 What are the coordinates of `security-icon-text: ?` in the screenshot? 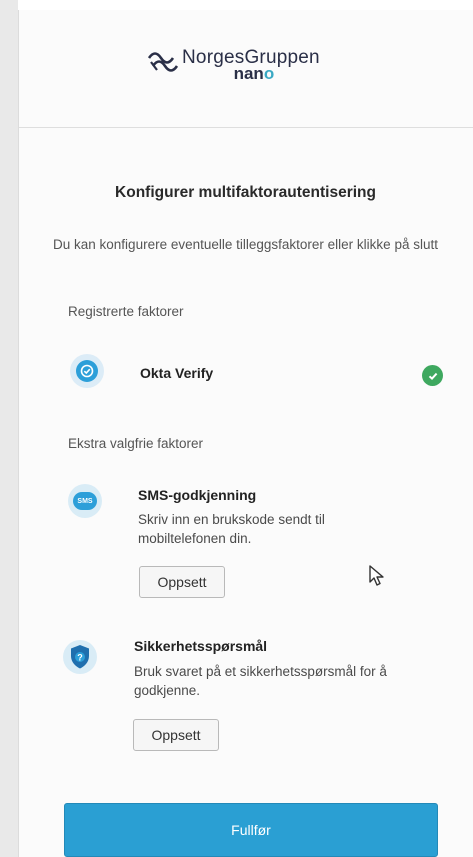 It's located at (80, 657).